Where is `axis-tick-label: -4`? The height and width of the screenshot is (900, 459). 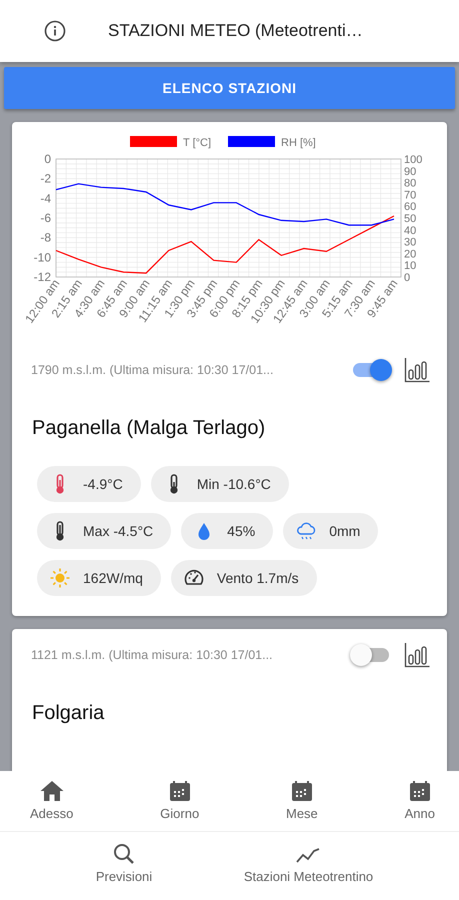 axis-tick-label: -4 is located at coordinates (45, 198).